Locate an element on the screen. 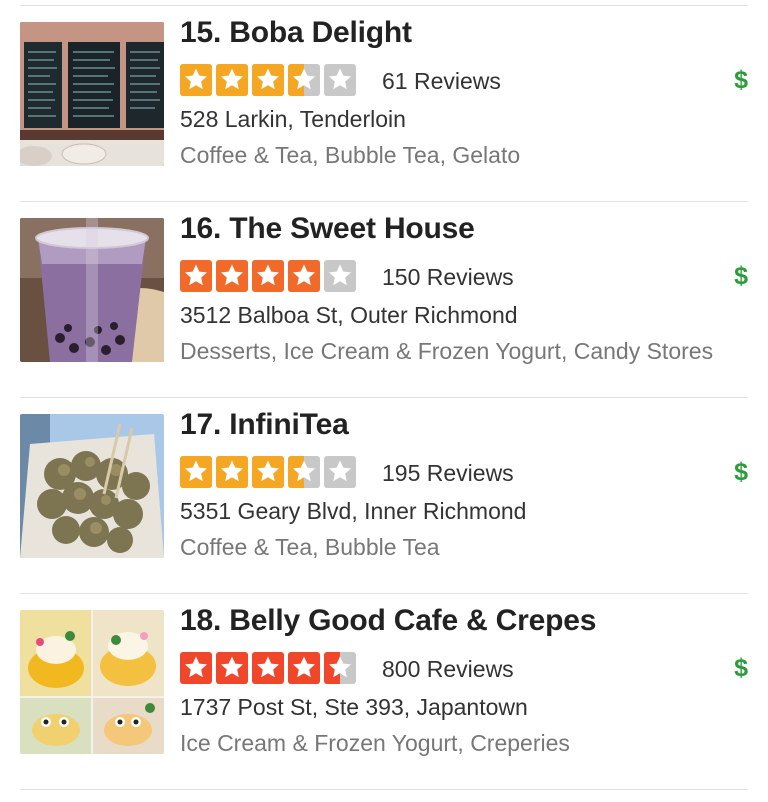 The height and width of the screenshot is (802, 768). business-title: 18. Belly Good Cafe & Crepes is located at coordinates (388, 621).